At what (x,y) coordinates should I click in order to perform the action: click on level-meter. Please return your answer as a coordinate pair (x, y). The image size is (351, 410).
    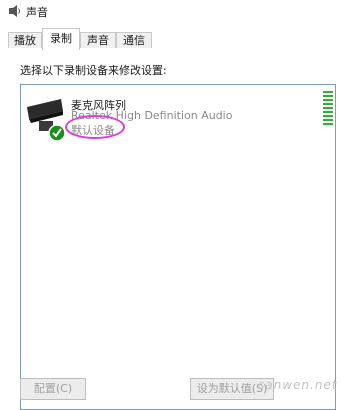
    Looking at the image, I should click on (328, 109).